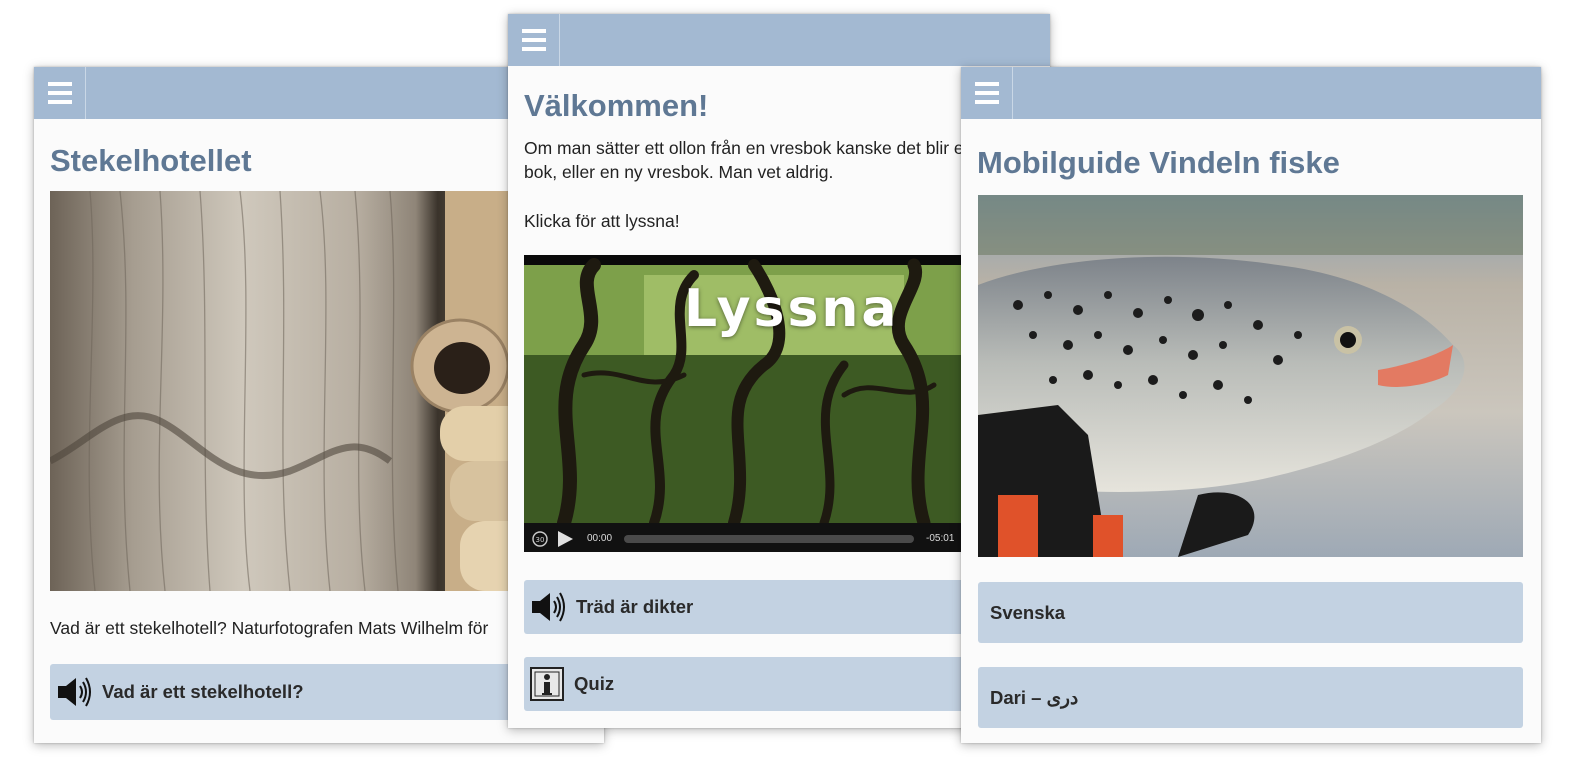 This screenshot has width=1582, height=764. I want to click on page-title: Mobilguide Vindeln fiske, so click(1158, 162).